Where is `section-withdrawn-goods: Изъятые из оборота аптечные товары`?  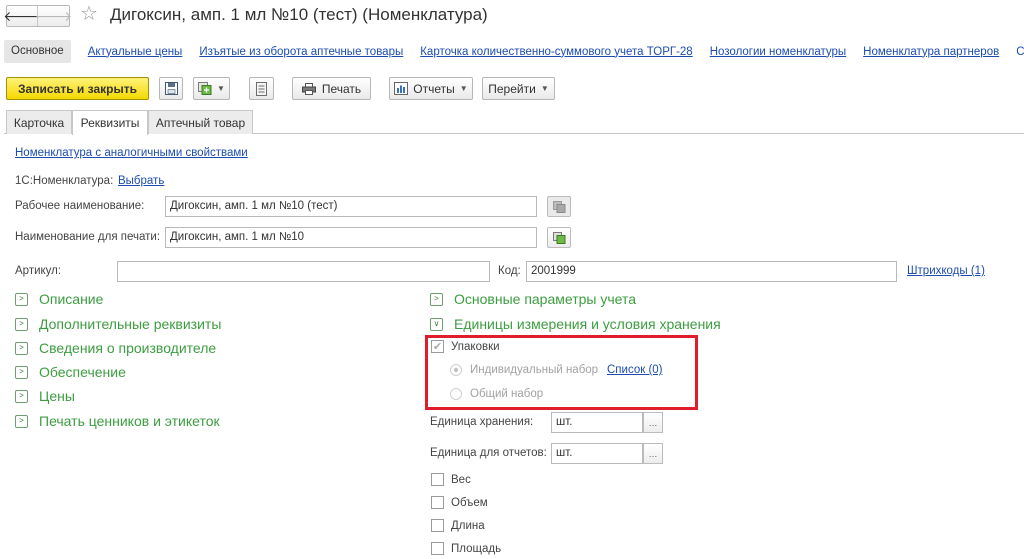
section-withdrawn-goods: Изъятые из оборота аптечные товары is located at coordinates (301, 52).